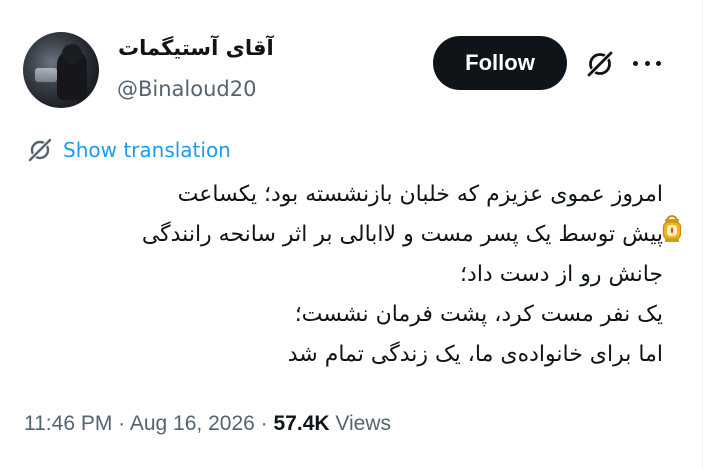 The width and height of the screenshot is (703, 469). Describe the element at coordinates (61, 70) in the screenshot. I see `avatar` at that location.